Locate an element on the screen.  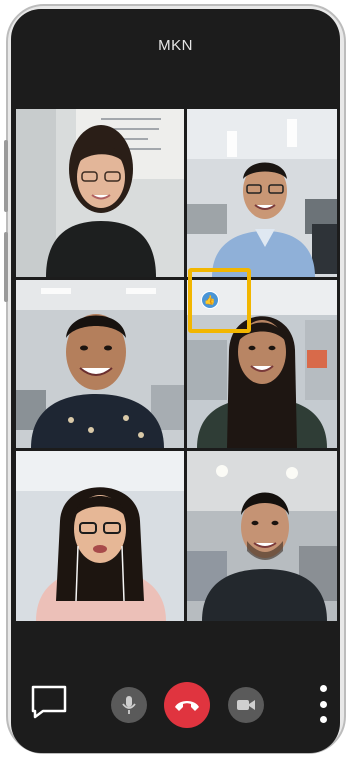
chat-icon is located at coordinates (49, 702).